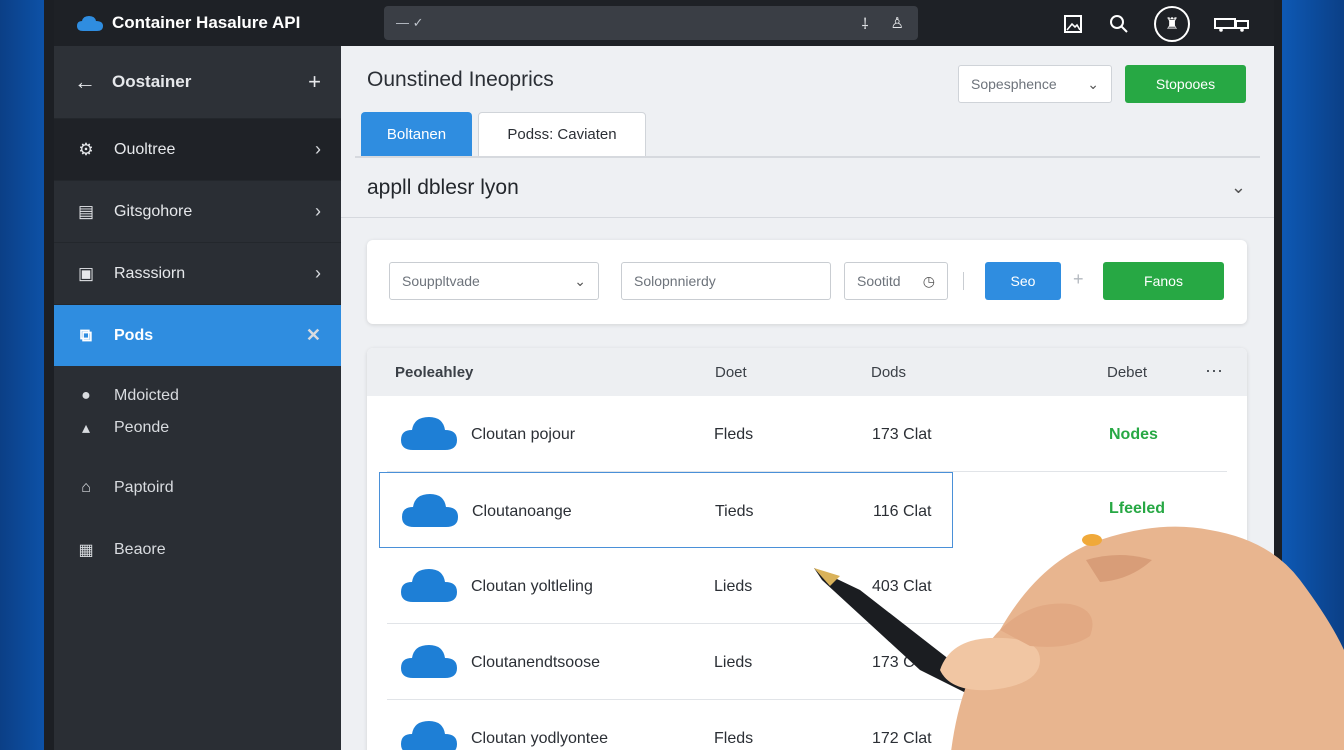  I want to click on sidebar-item-label: Rasssiorn, so click(150, 273).